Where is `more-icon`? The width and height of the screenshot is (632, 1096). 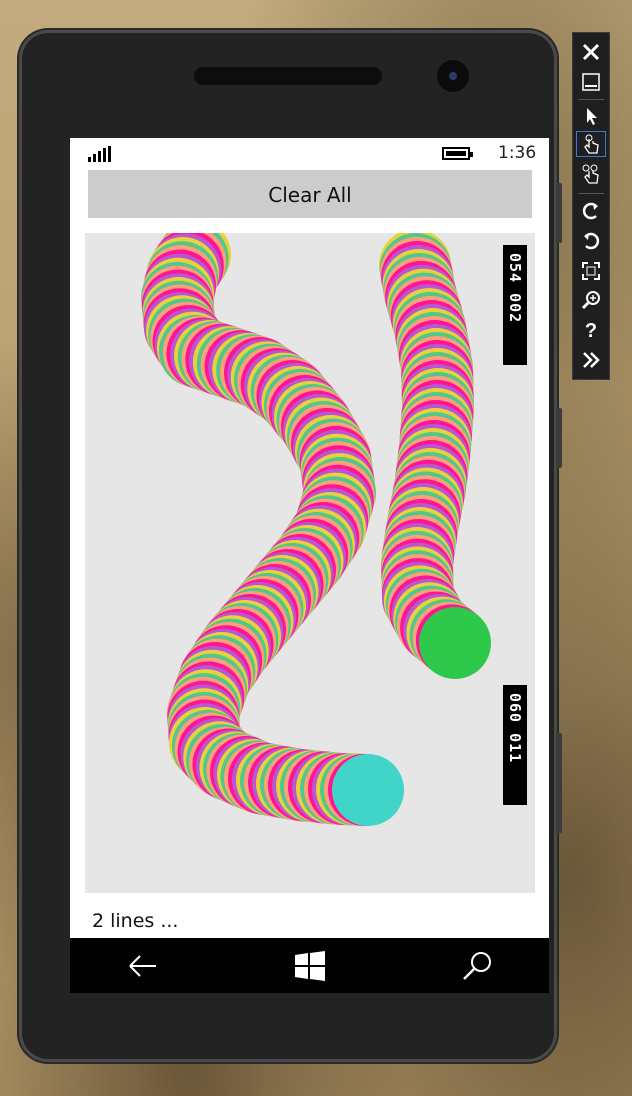 more-icon is located at coordinates (591, 360).